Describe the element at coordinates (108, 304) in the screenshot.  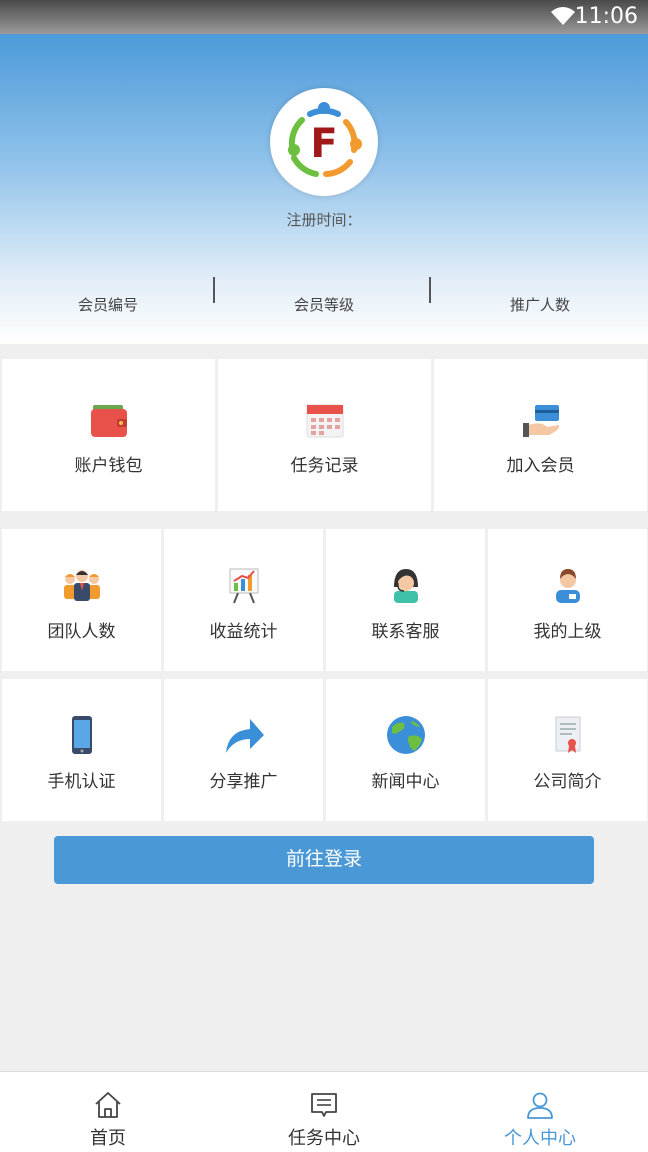
I see `member-number: 会员编号` at that location.